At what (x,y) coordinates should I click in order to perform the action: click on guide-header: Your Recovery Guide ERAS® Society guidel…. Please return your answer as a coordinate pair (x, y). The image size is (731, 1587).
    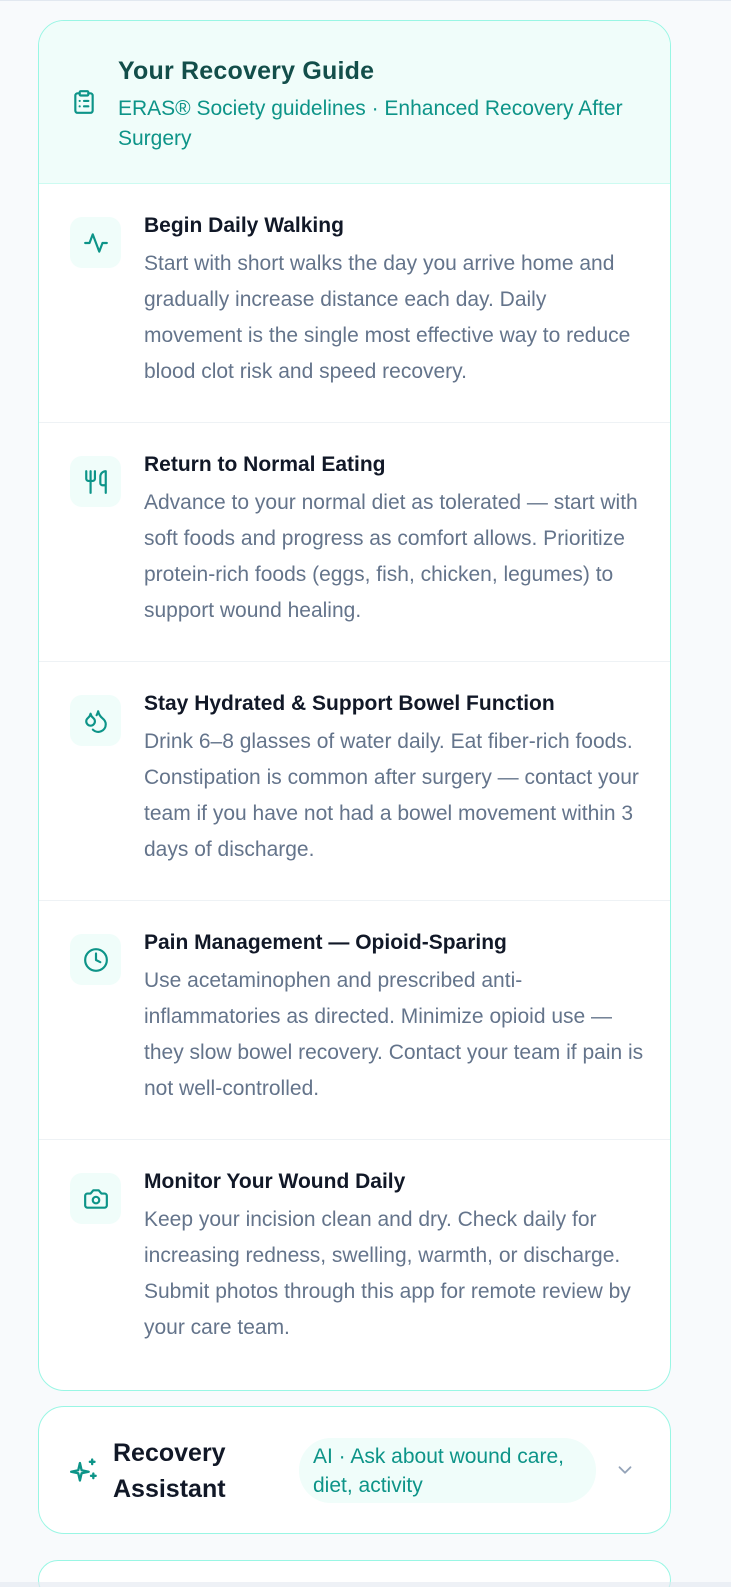
    Looking at the image, I should click on (354, 102).